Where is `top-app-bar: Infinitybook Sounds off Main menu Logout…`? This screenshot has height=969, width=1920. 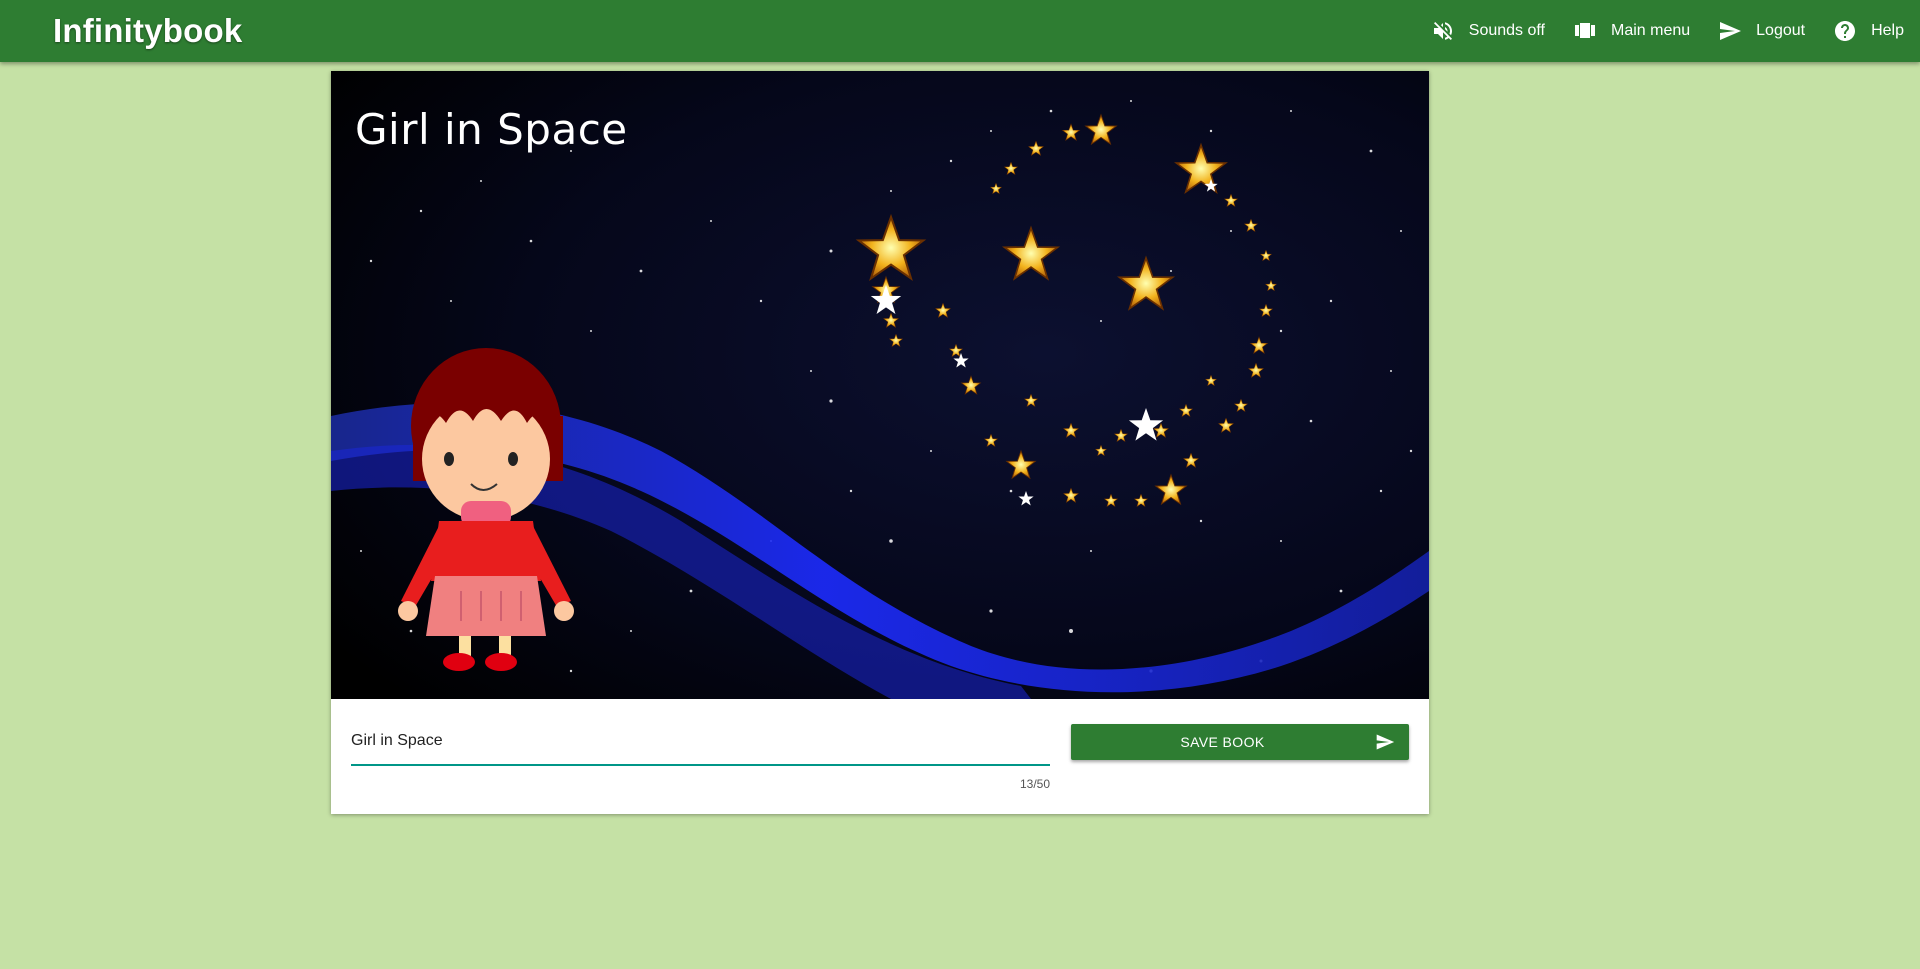 top-app-bar: Infinitybook Sounds off Main menu Logout… is located at coordinates (960, 31).